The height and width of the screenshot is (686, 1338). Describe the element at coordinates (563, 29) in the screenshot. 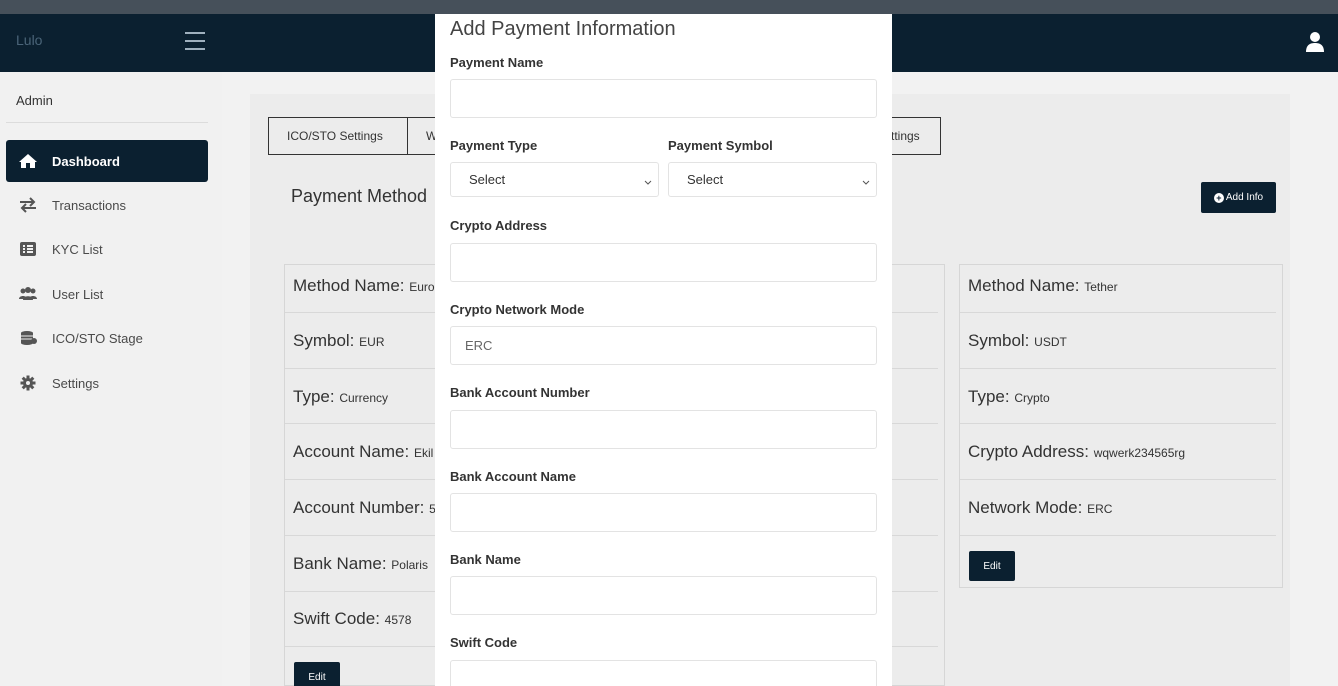

I see `modal-title: Add Payment Information` at that location.